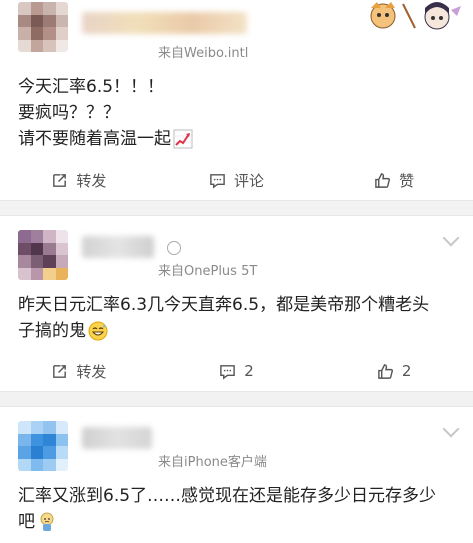 Image resolution: width=473 pixels, height=543 pixels. Describe the element at coordinates (47, 521) in the screenshot. I see `sad-figure-icon` at that location.